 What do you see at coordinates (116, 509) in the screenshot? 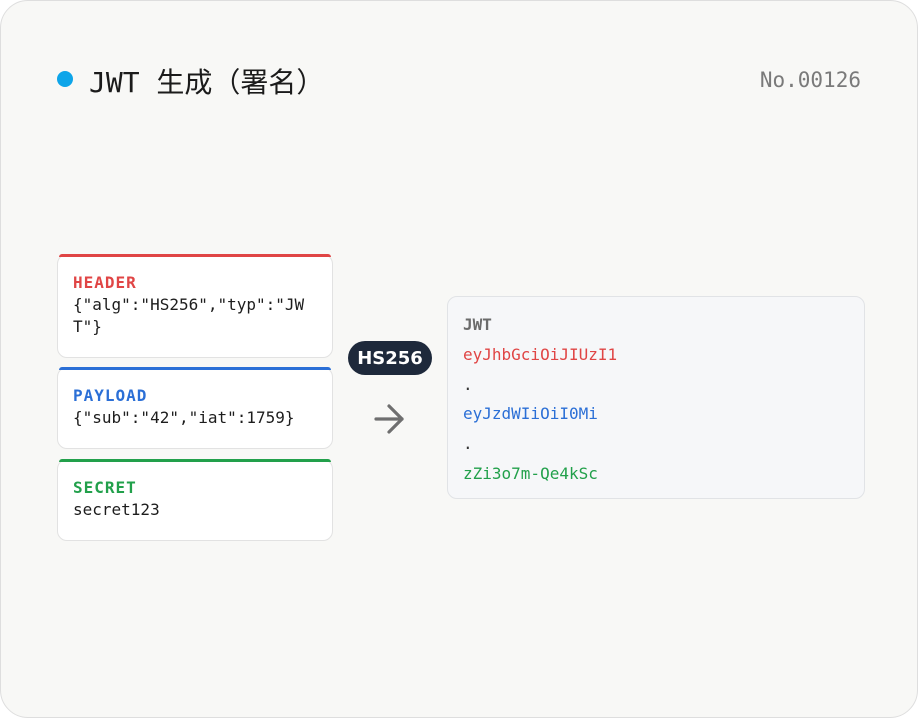
I see `secret-value: secret123` at bounding box center [116, 509].